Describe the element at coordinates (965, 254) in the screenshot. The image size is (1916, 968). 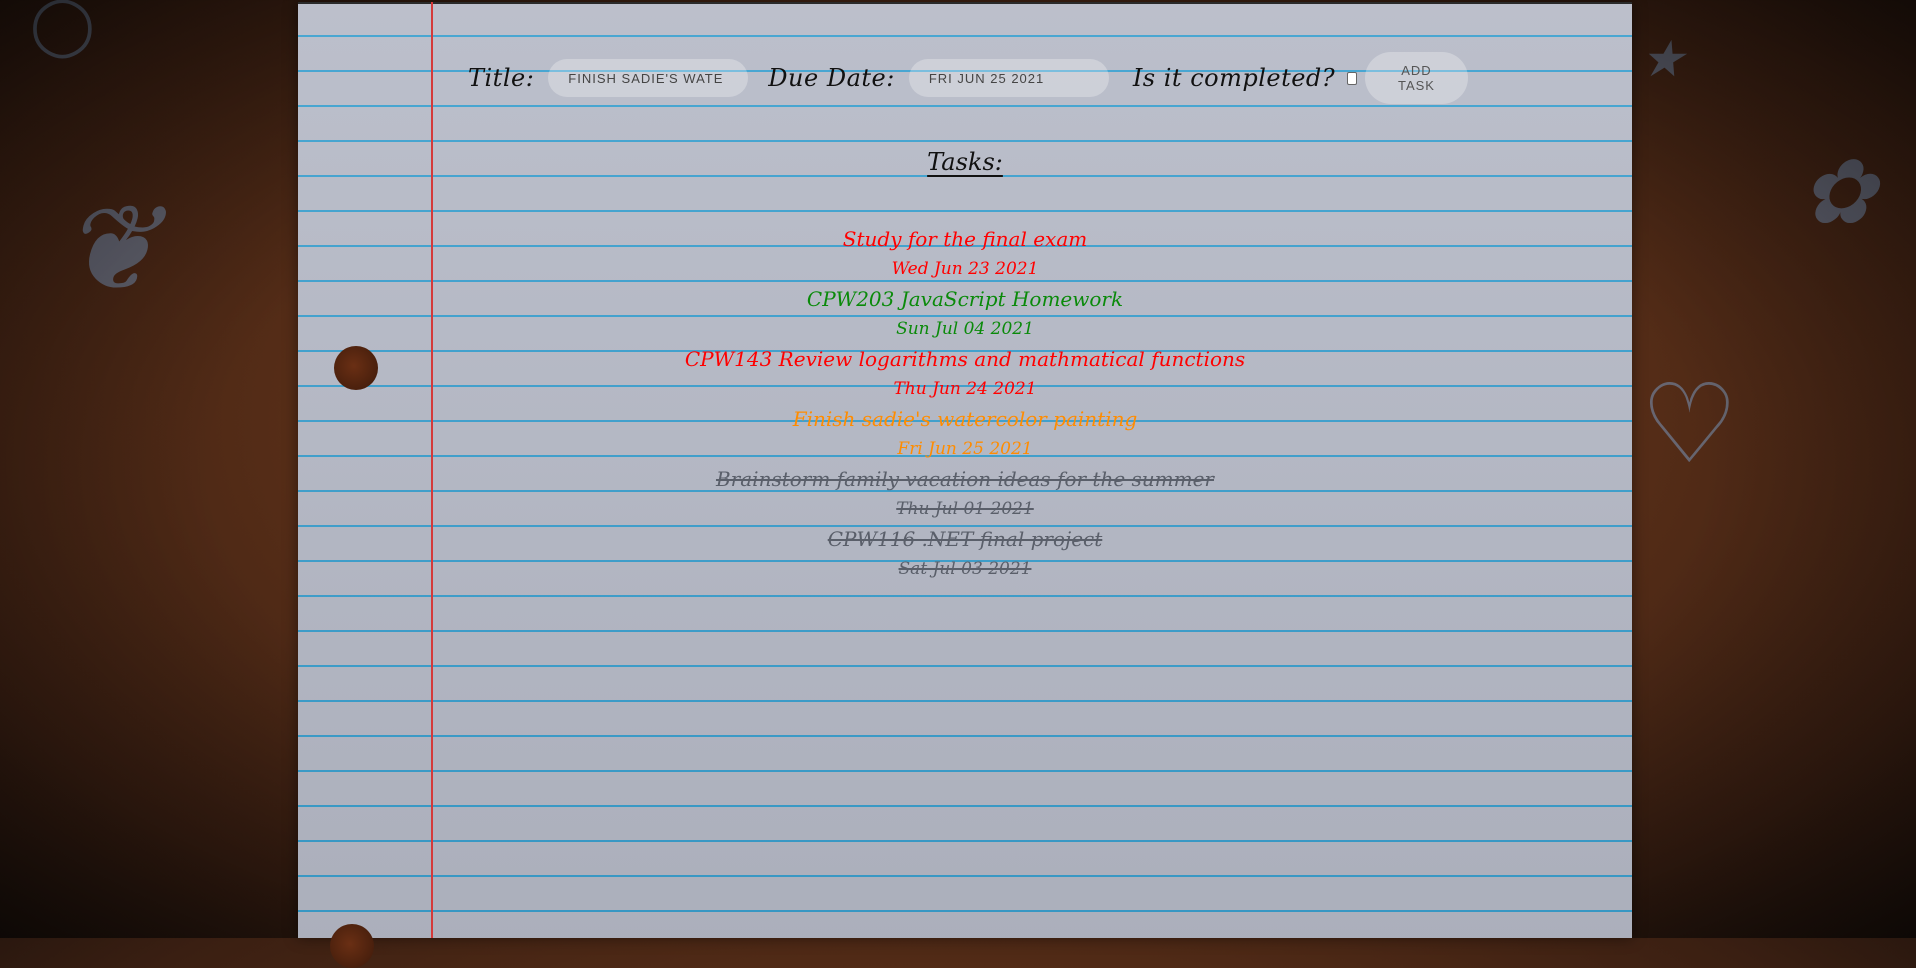
I see `task-item: Study for the final exam Wed Jun 23 2021` at that location.